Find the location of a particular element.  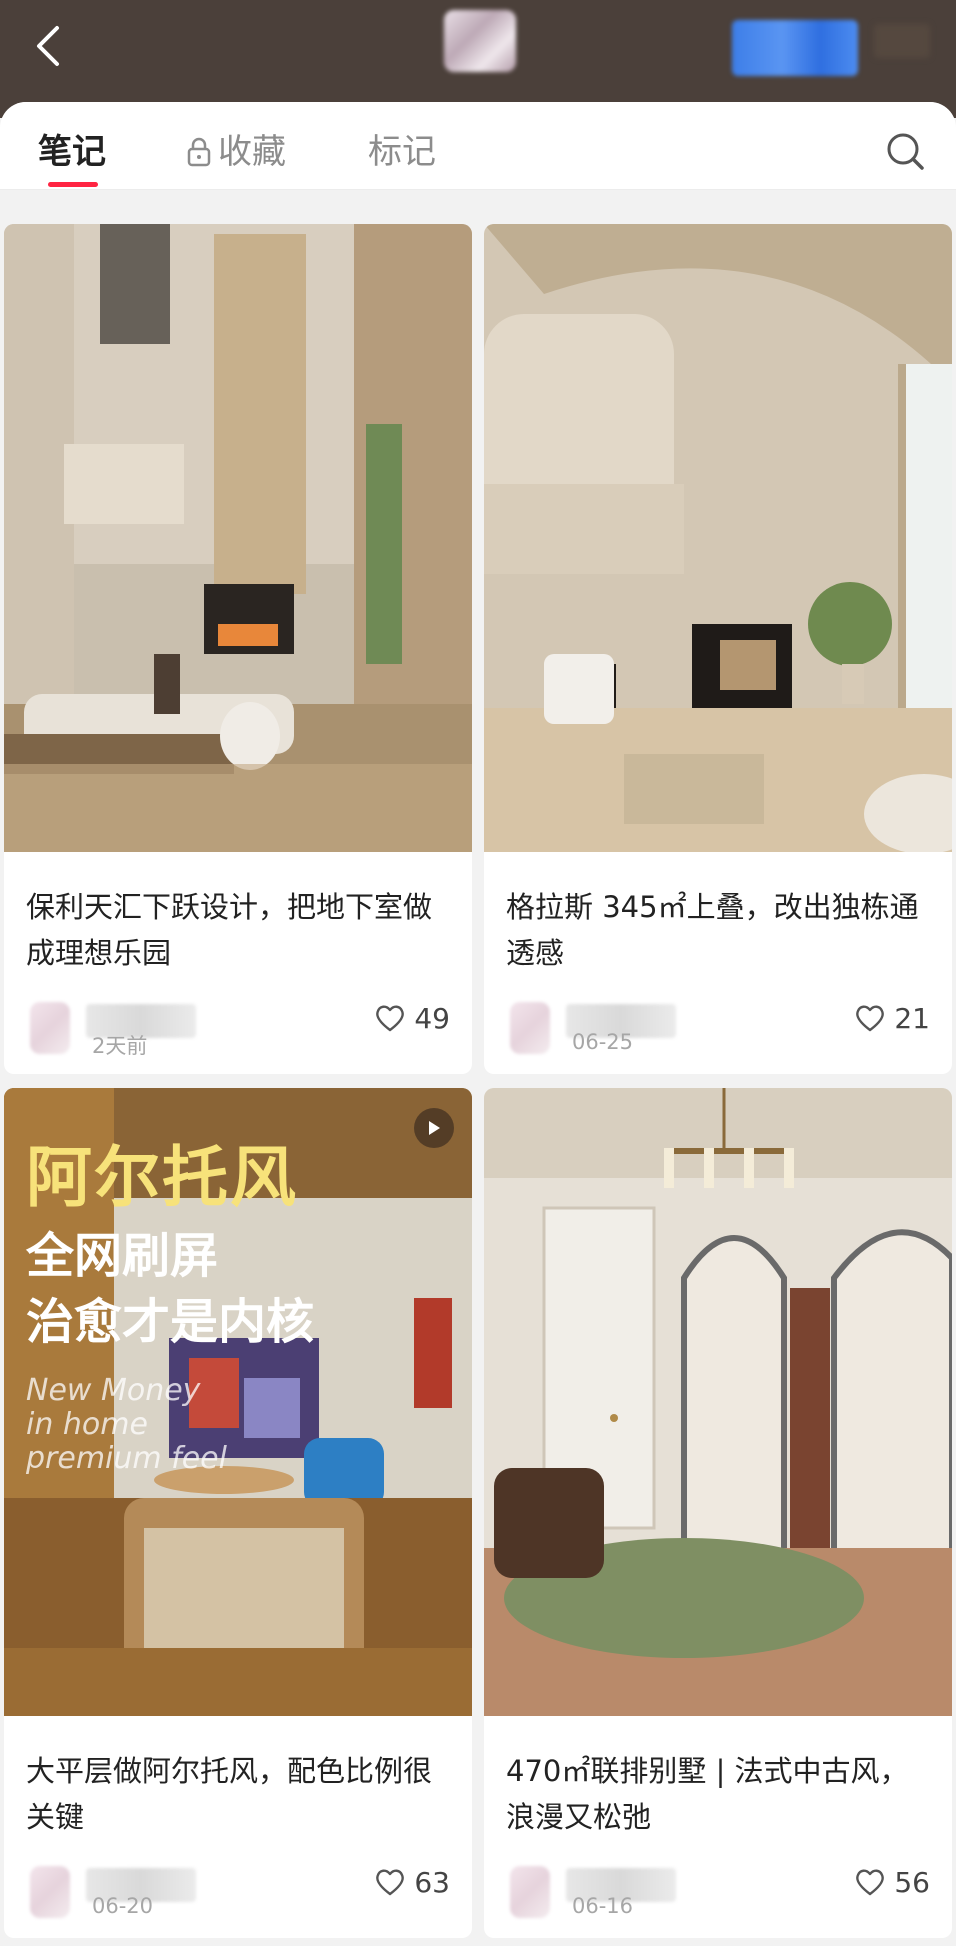

like-count: 63 is located at coordinates (432, 1882).